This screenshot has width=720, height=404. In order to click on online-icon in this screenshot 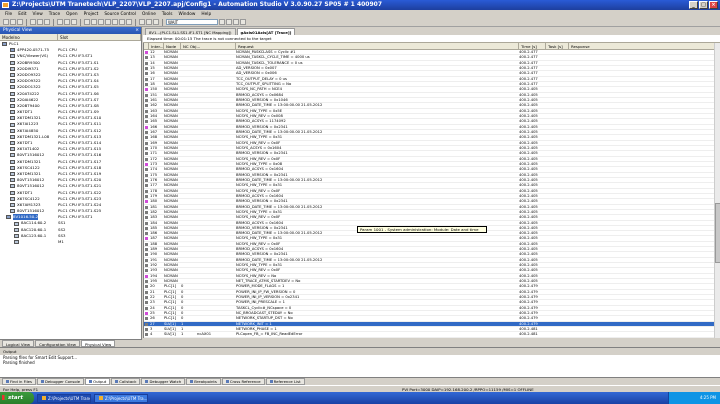, I will do `click(108, 22)`.